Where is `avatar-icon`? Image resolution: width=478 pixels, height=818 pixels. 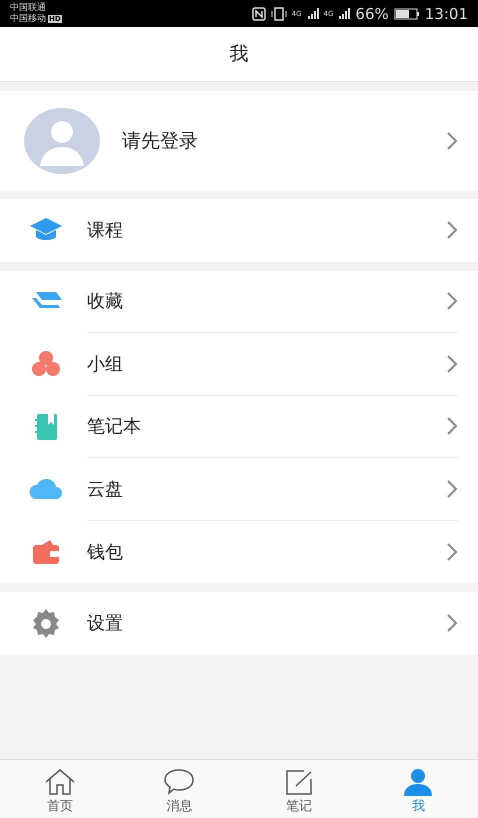 avatar-icon is located at coordinates (62, 141).